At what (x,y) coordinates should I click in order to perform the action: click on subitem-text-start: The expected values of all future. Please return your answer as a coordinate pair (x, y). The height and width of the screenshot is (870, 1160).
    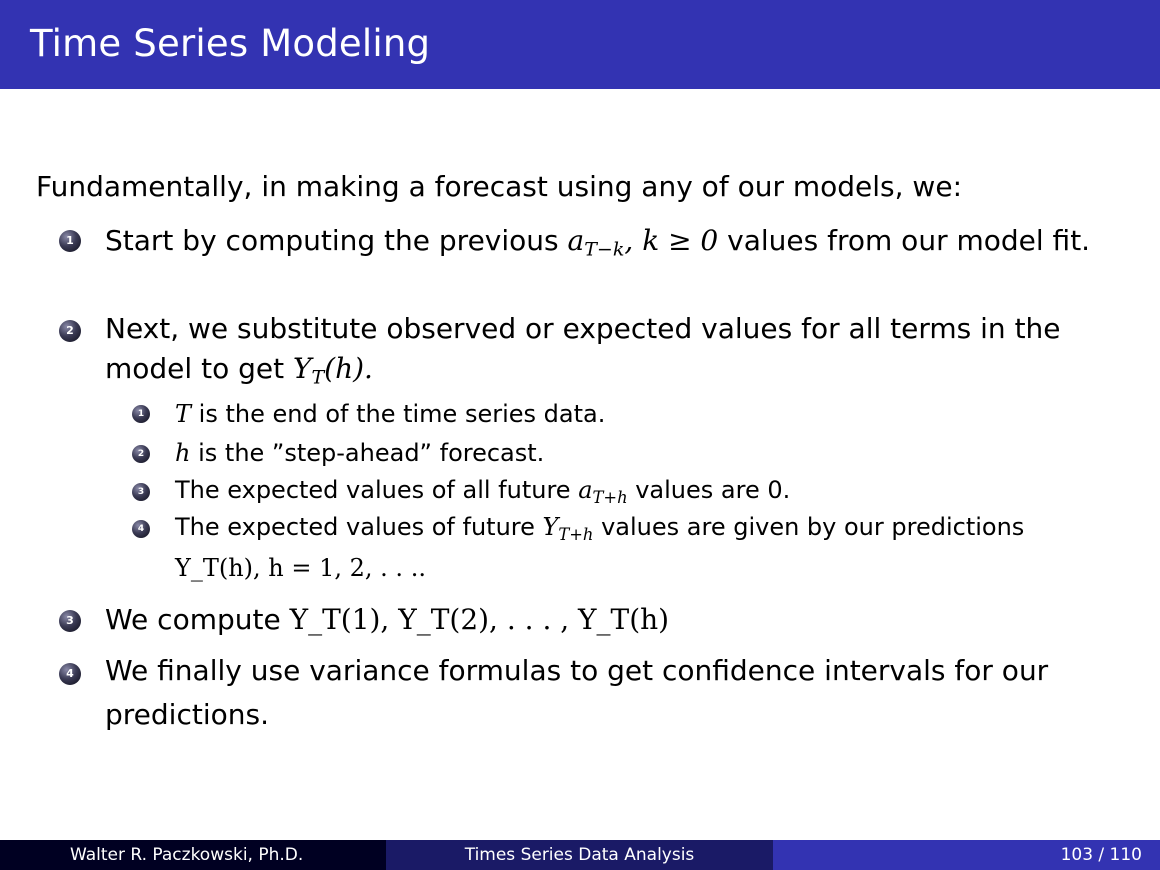
    Looking at the image, I should click on (373, 490).